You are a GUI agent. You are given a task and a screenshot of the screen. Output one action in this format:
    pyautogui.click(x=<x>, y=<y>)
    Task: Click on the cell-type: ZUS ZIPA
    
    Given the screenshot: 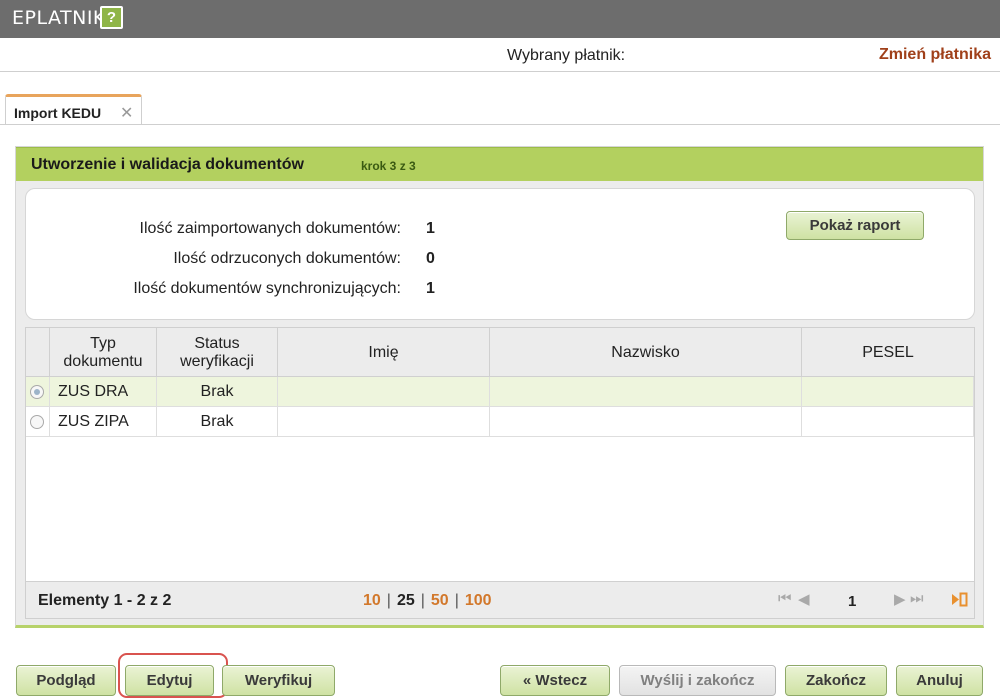 What is the action you would take?
    pyautogui.click(x=103, y=421)
    